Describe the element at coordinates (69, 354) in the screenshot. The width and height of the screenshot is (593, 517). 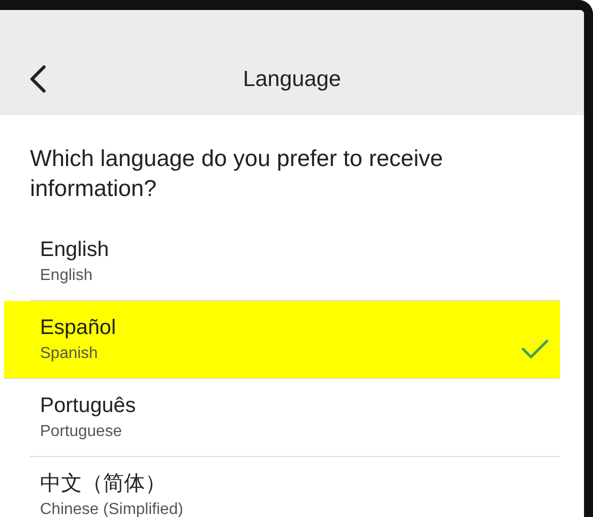
I see `language-subtitle: Spanish` at that location.